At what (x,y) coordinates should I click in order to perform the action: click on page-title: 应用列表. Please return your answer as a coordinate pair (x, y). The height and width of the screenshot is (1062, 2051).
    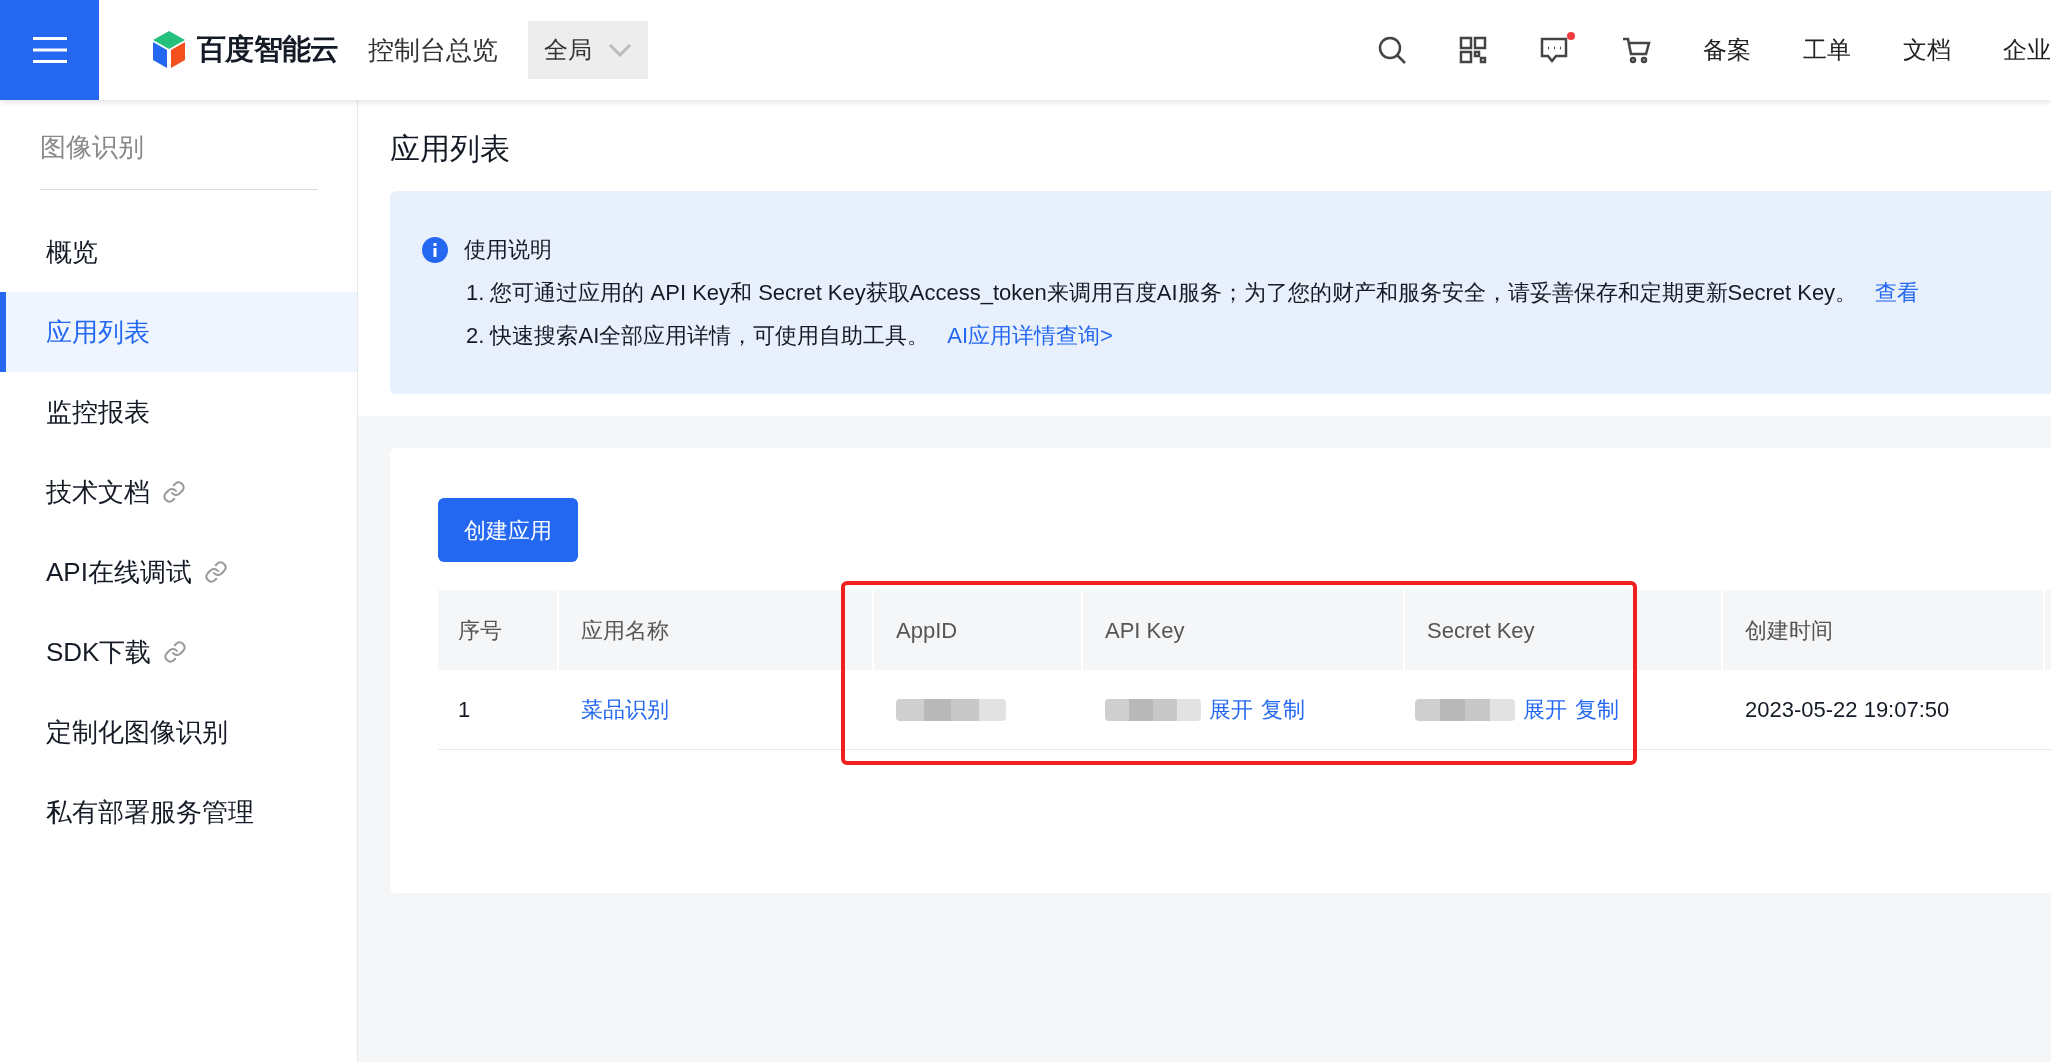
    Looking at the image, I should click on (450, 149).